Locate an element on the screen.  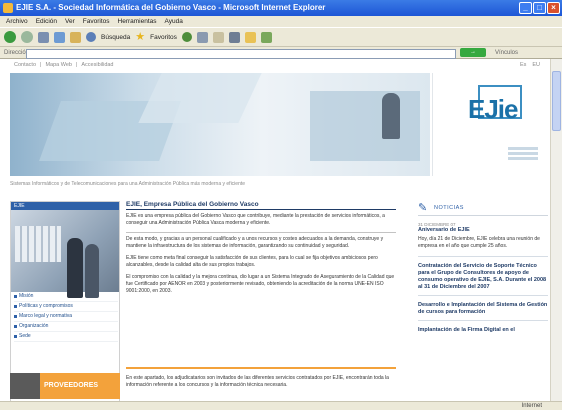
menu-archivo: Archivo is located at coordinates (17, 21).